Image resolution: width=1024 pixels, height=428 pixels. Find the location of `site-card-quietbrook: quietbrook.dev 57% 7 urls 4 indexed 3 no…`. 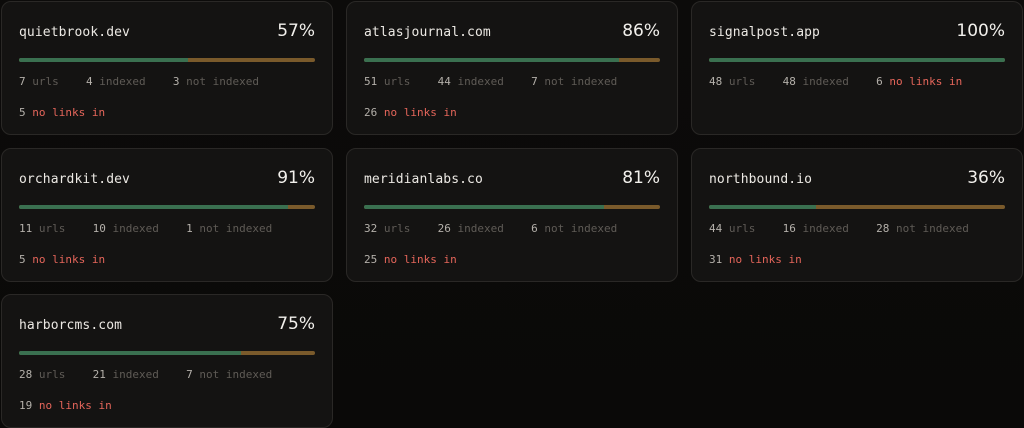

site-card-quietbrook: quietbrook.dev 57% 7 urls 4 indexed 3 no… is located at coordinates (167, 68).